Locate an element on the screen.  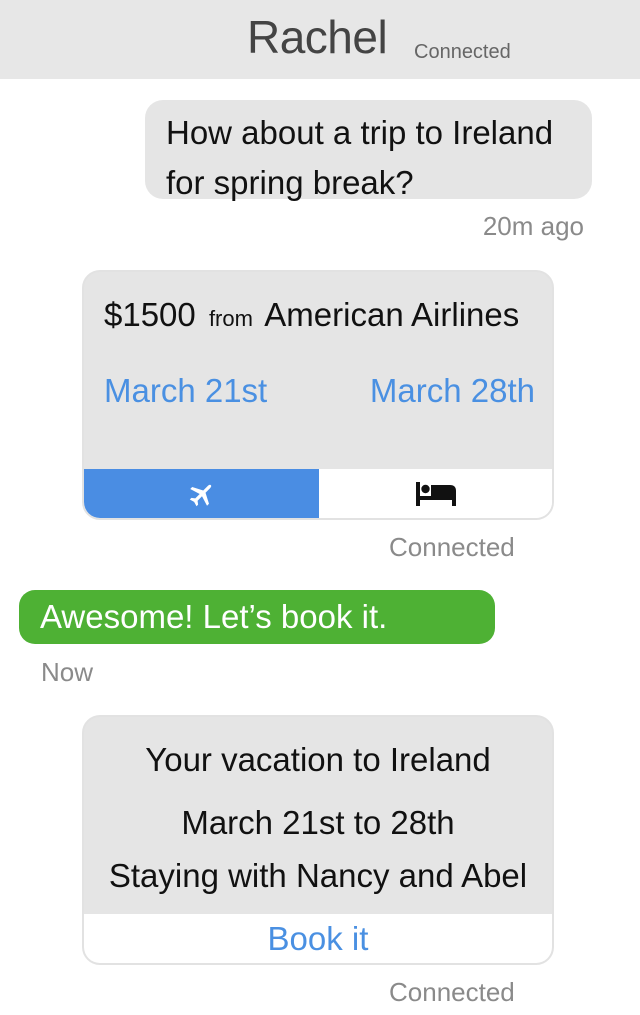
airplane-icon is located at coordinates (200, 495).